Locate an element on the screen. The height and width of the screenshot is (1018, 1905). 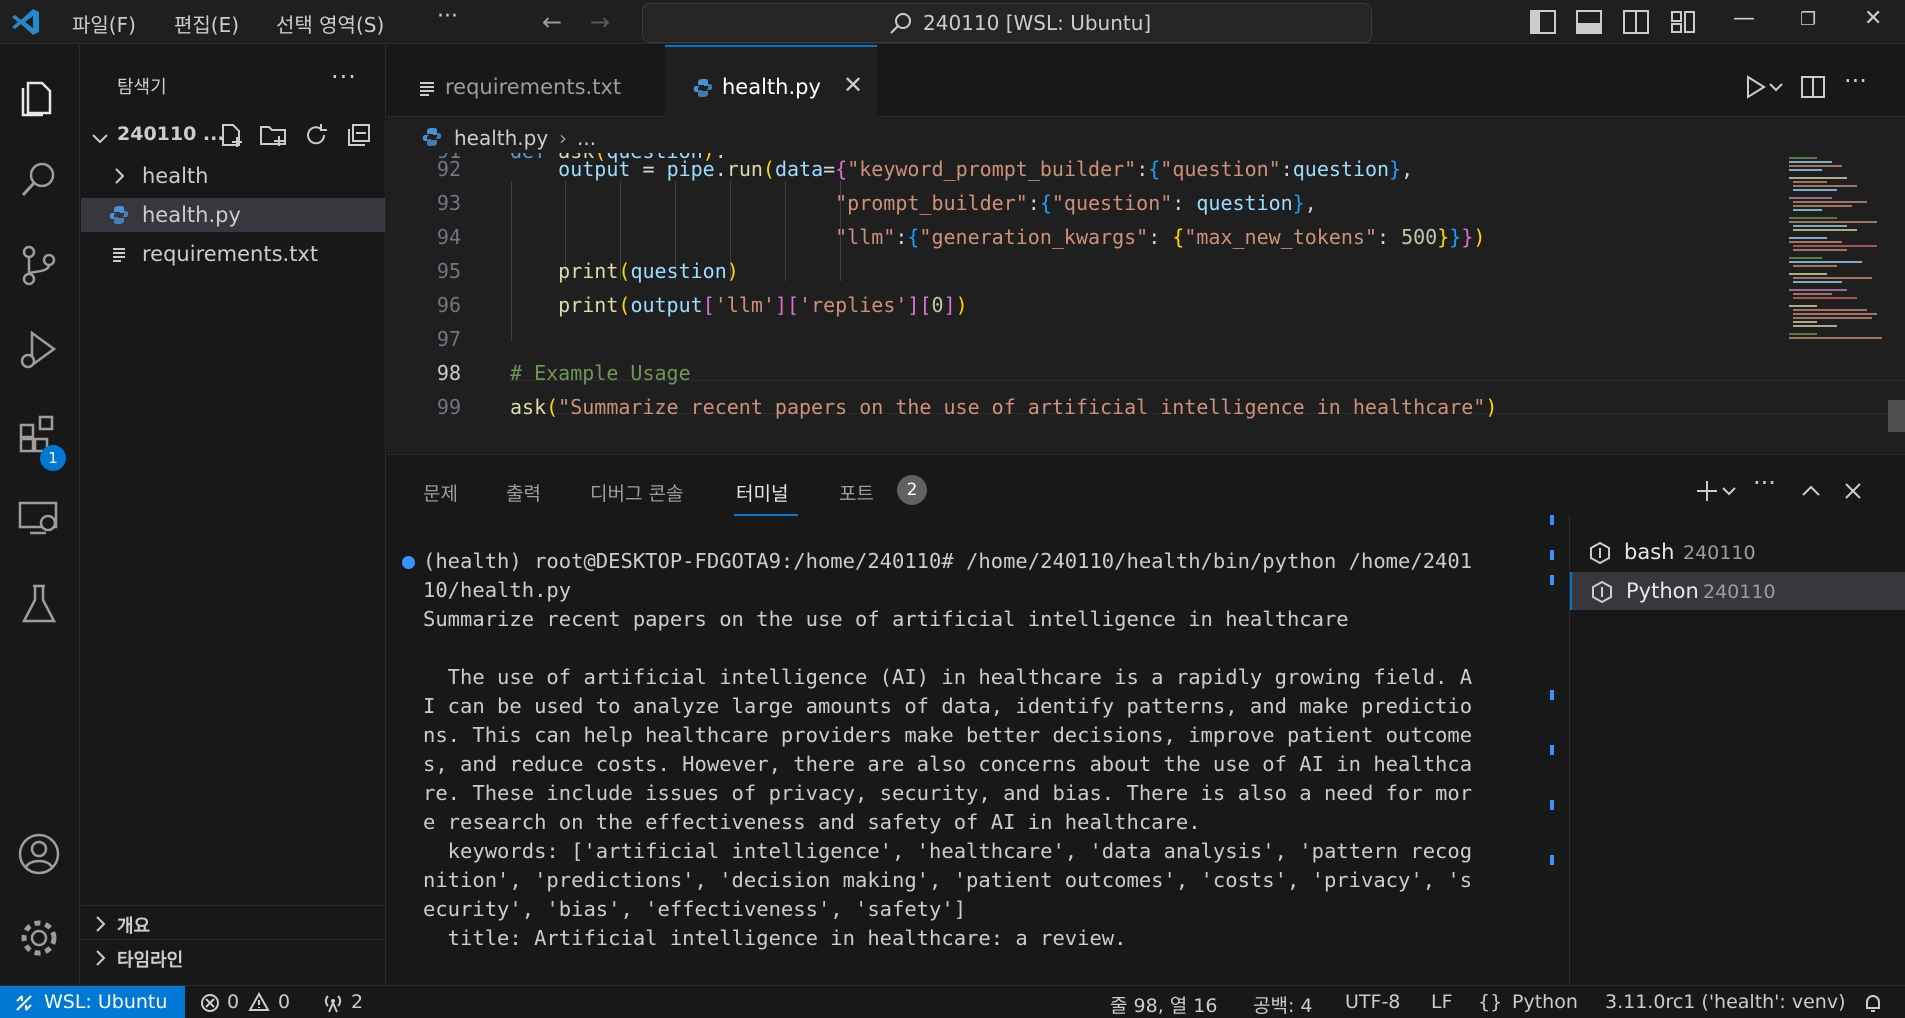
terminal-list: bash 240110 Python 240110 is located at coordinates (1737, 750).